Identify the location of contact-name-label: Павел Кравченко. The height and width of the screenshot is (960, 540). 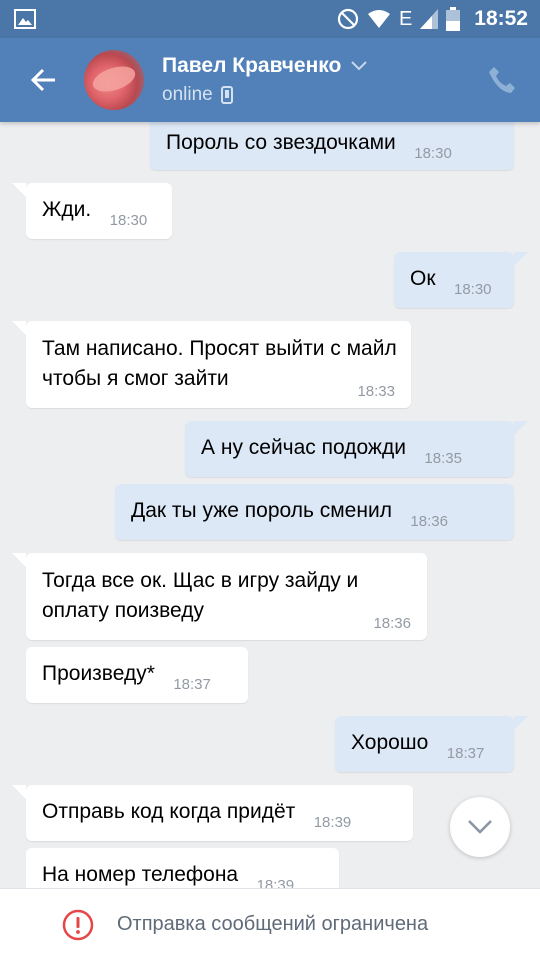
(252, 65).